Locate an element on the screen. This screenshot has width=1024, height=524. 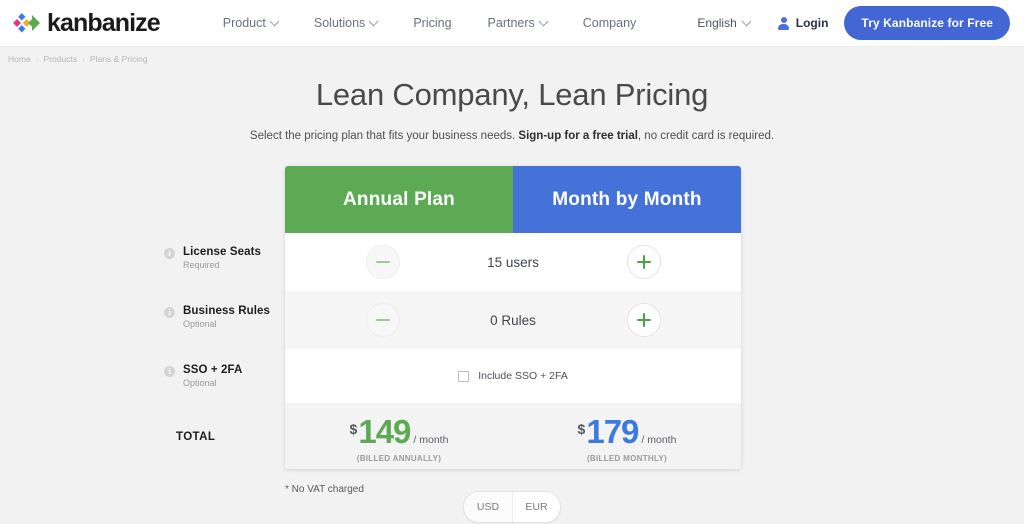
try-free-button: Try Kanbanize for Free is located at coordinates (927, 23).